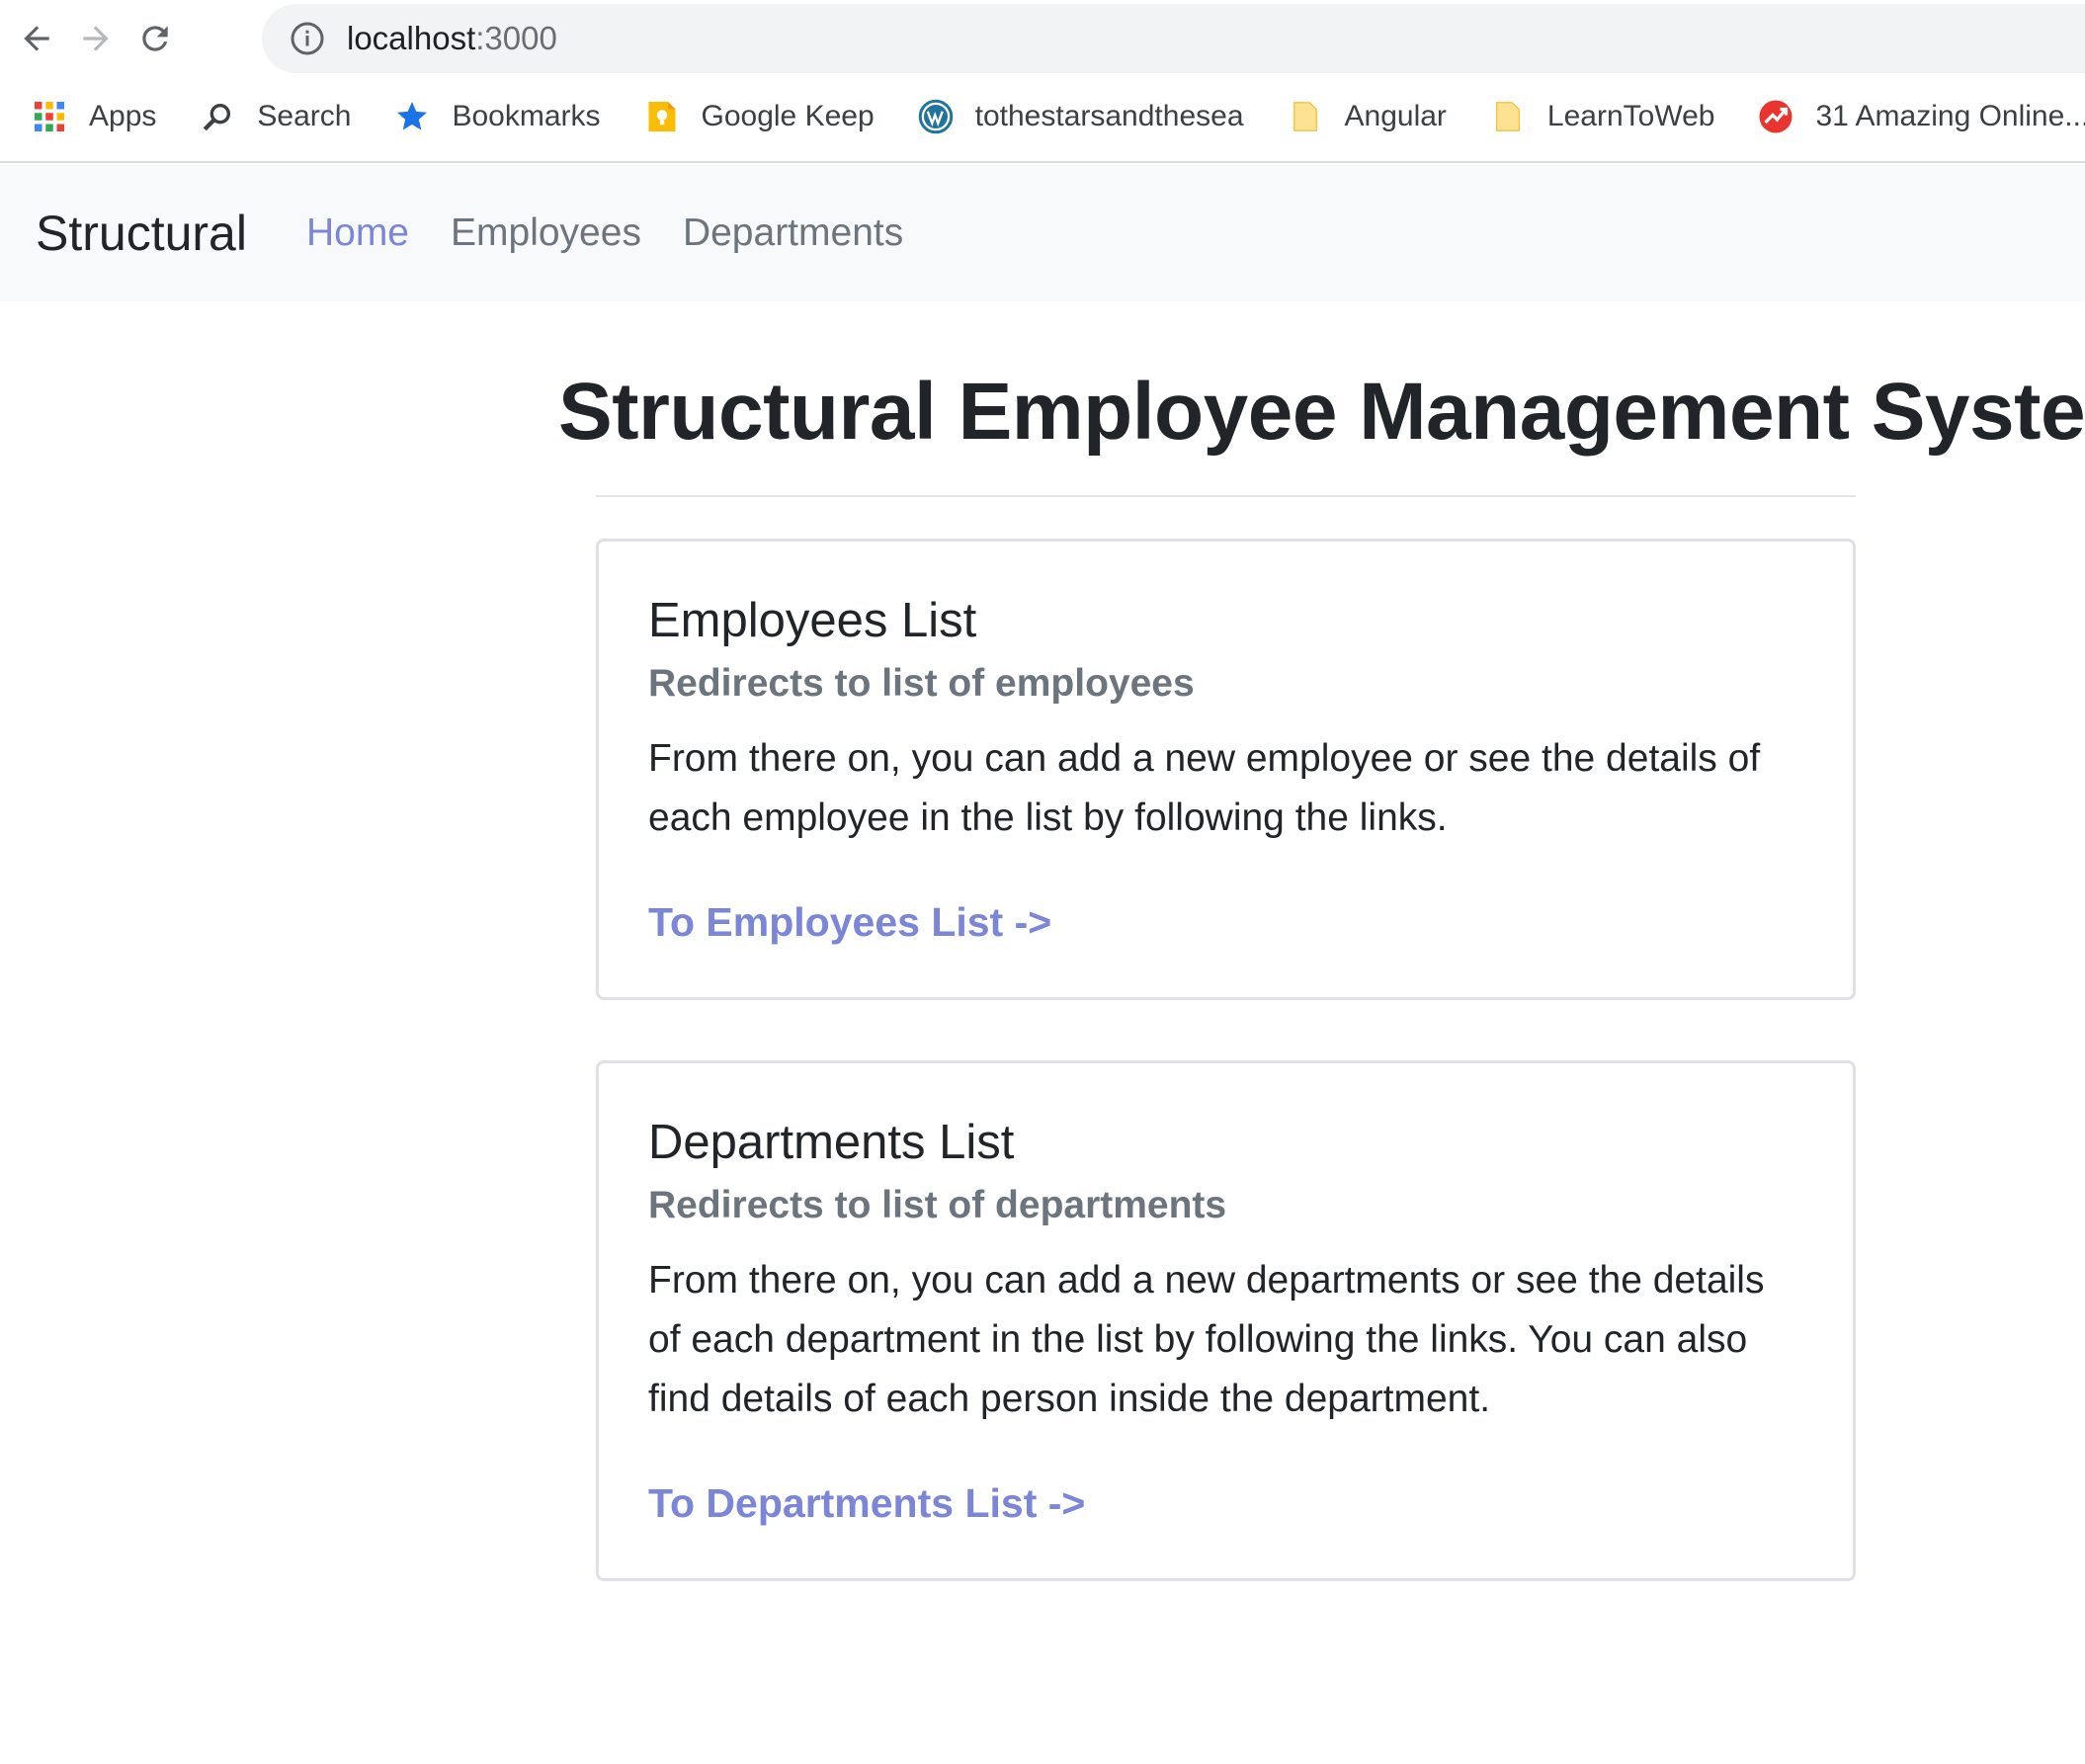 The height and width of the screenshot is (1764, 2085). I want to click on google-keep-icon, so click(662, 116).